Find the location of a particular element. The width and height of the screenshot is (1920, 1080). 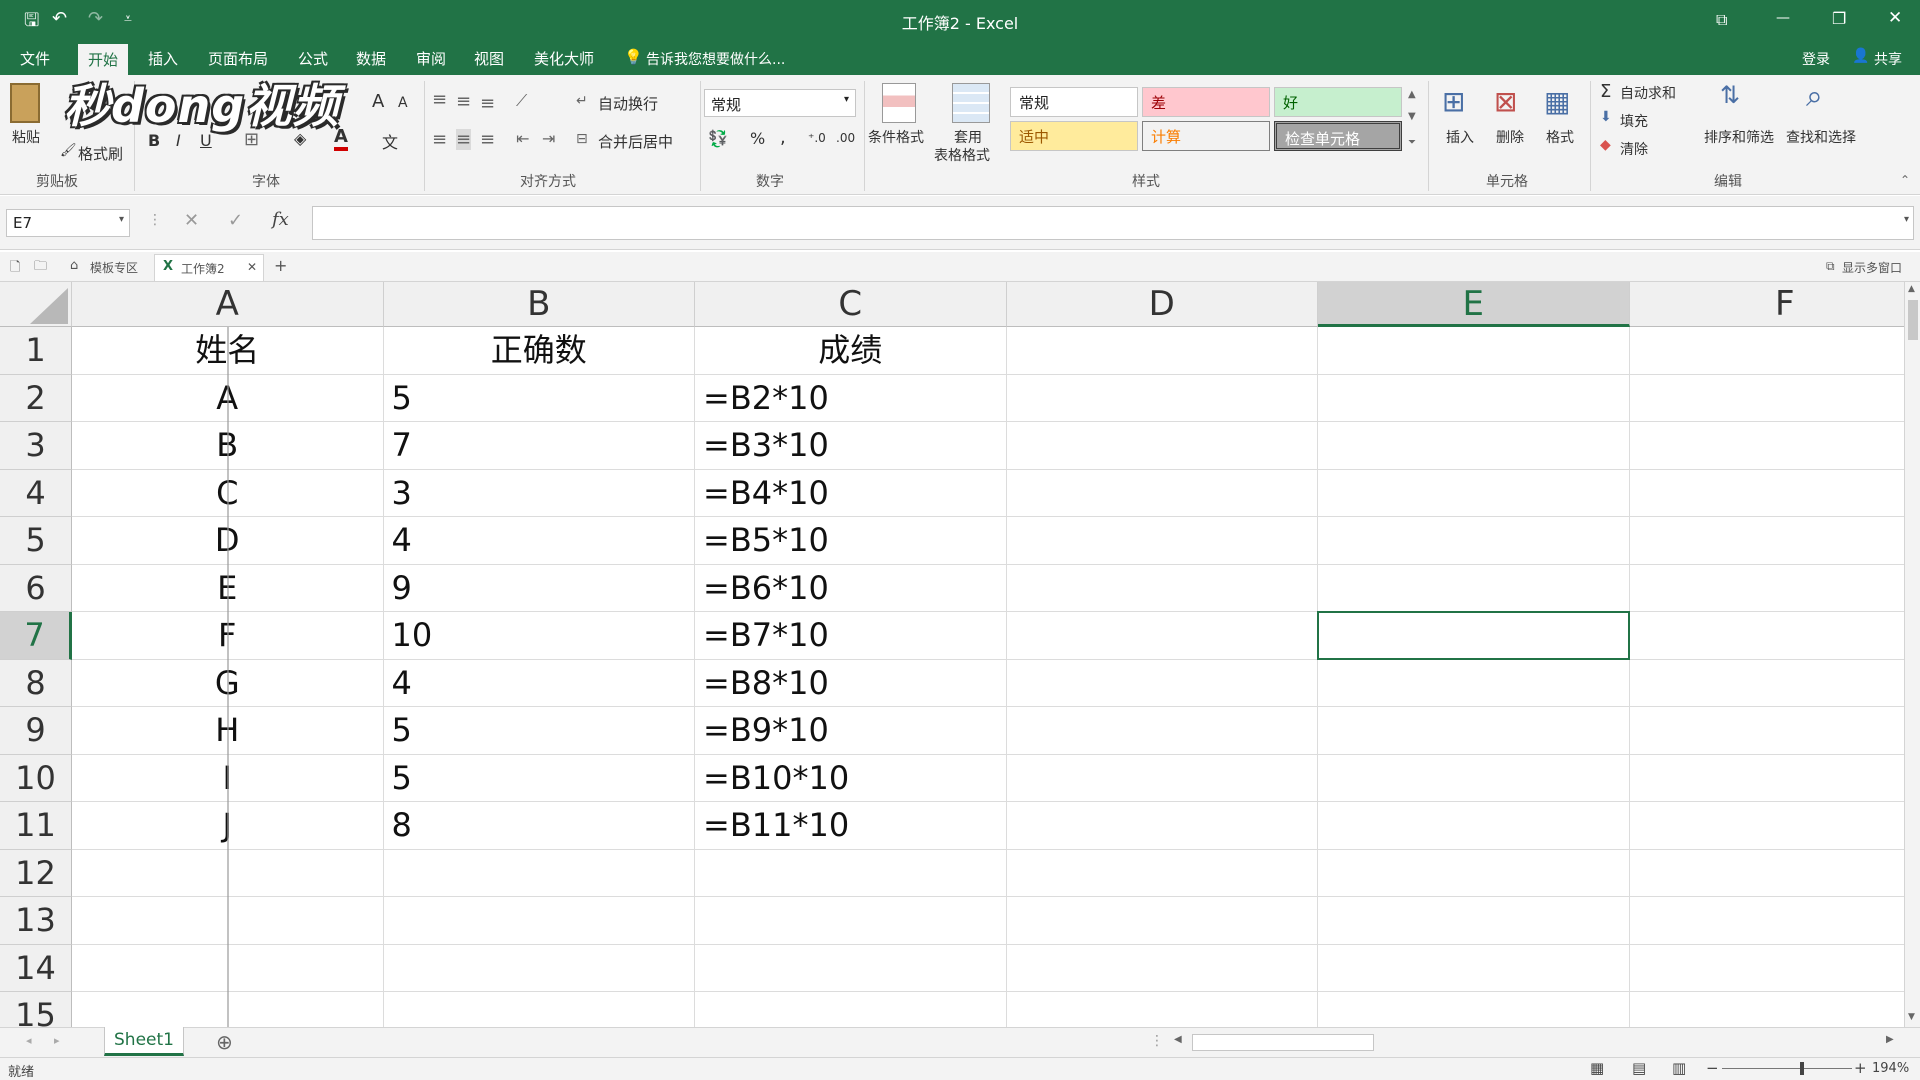

cell-b7: 10 is located at coordinates (539, 636).